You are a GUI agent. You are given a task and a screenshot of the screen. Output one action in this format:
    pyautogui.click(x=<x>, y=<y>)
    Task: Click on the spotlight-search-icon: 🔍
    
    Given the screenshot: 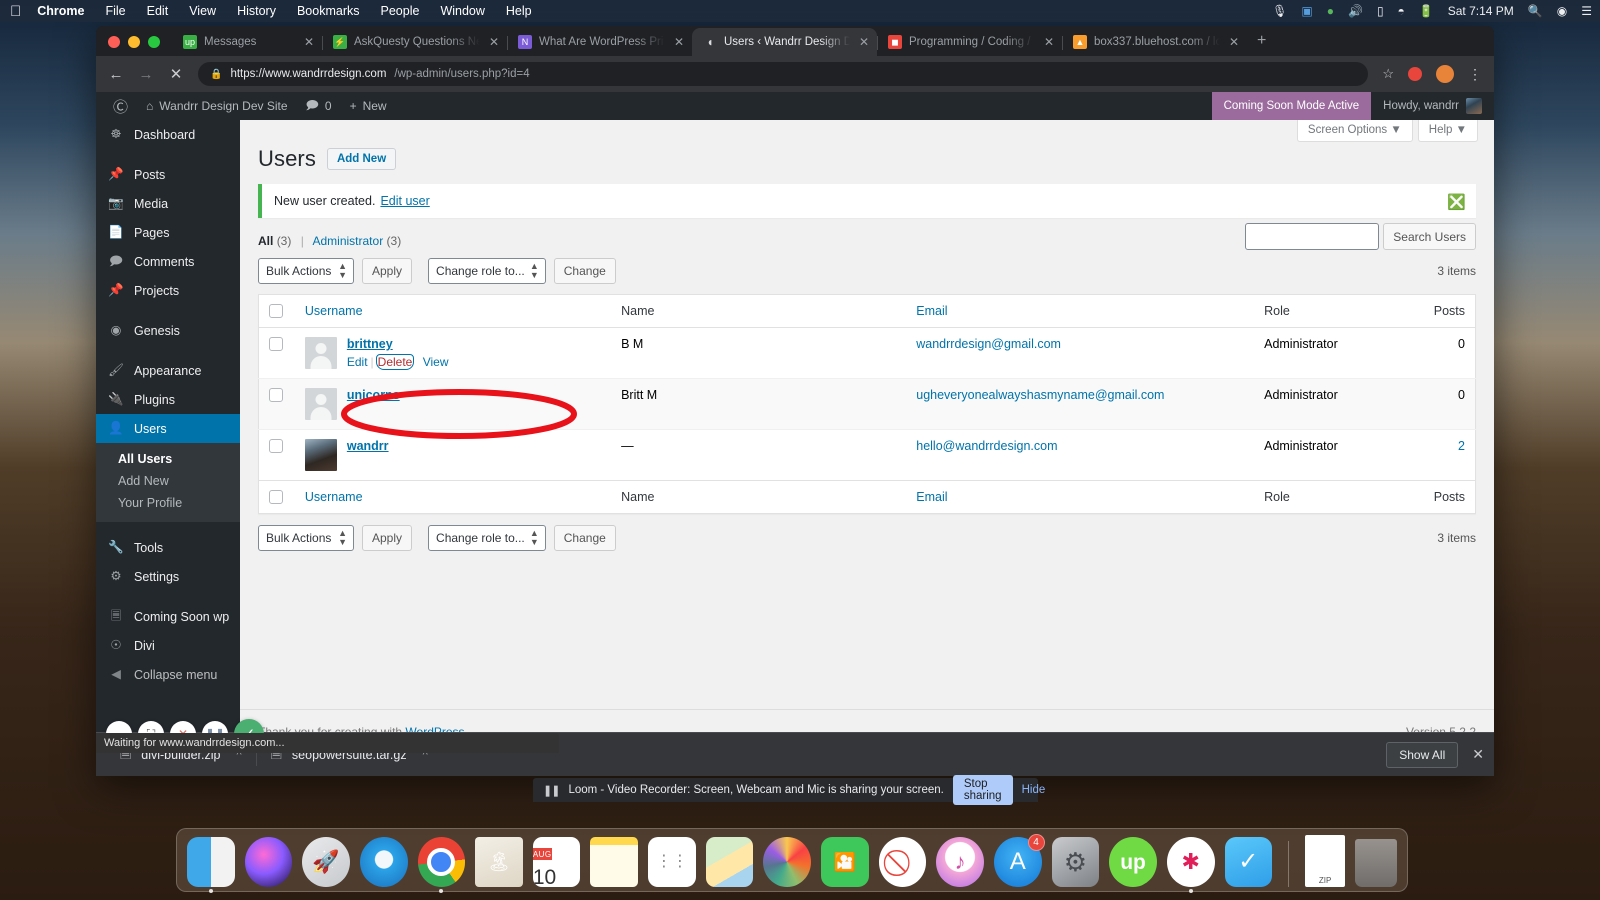 What is the action you would take?
    pyautogui.click(x=1535, y=11)
    